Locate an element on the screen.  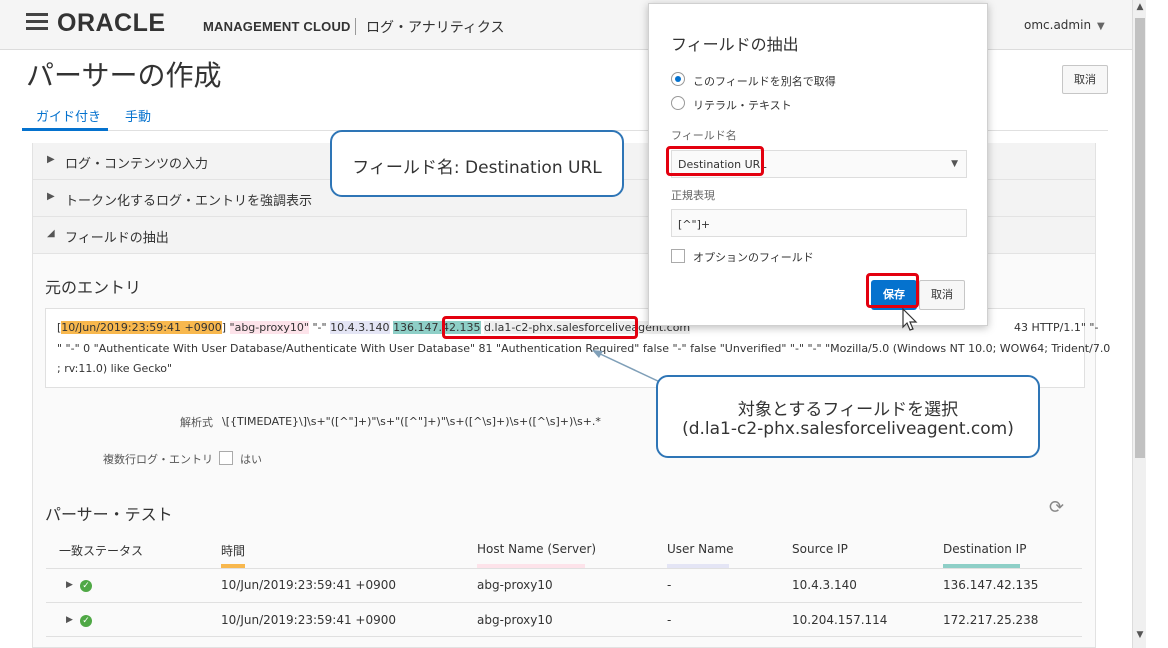
callout-text: 対象とするフィールドを選択 is located at coordinates (848, 410).